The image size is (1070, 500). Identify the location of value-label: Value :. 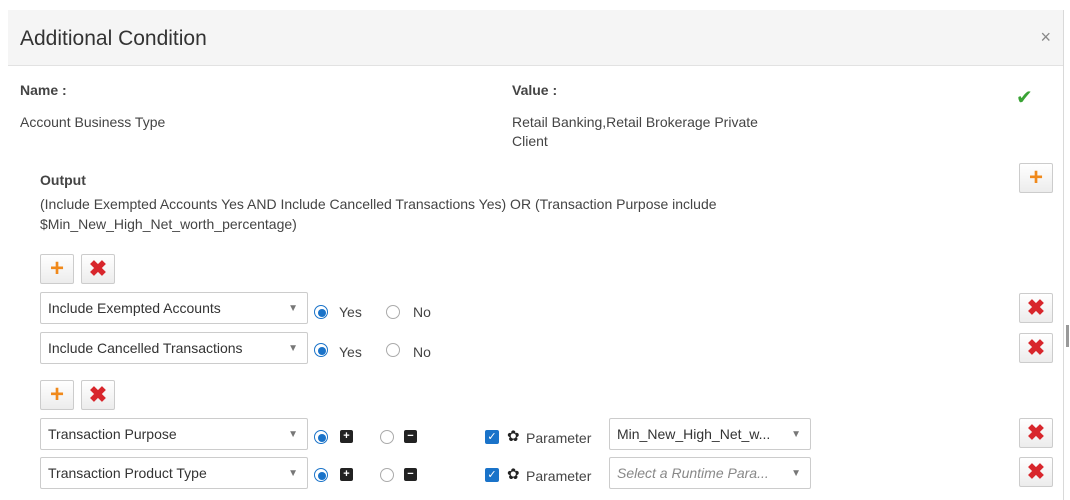
(535, 90).